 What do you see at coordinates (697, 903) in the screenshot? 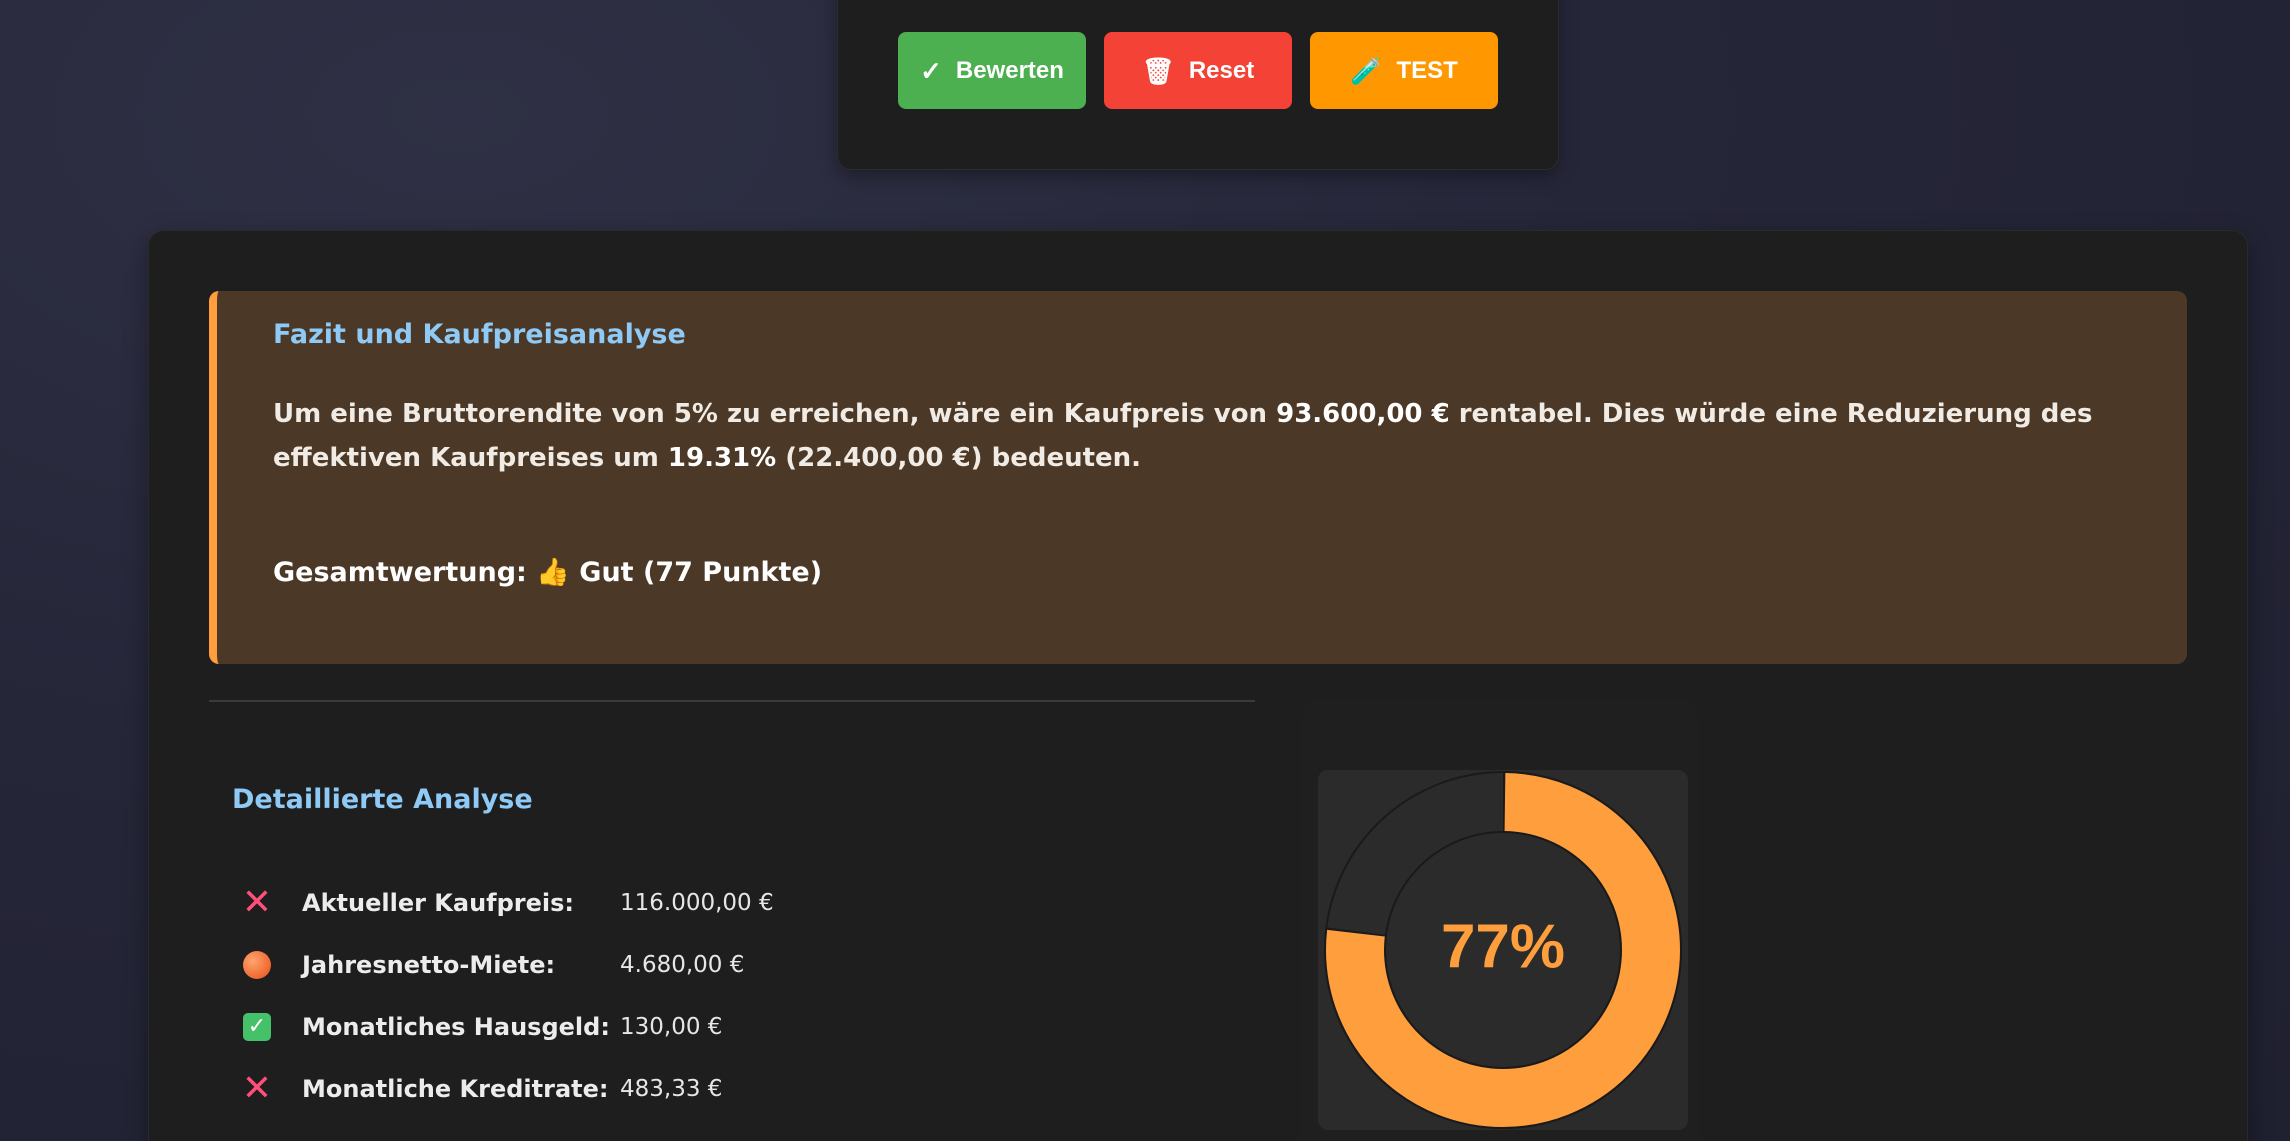
I see `detail-value: 116.000,00 €` at bounding box center [697, 903].